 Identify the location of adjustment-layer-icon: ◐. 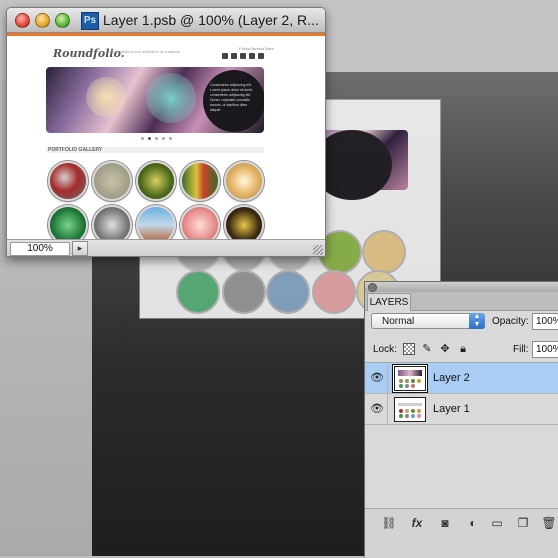
(473, 523).